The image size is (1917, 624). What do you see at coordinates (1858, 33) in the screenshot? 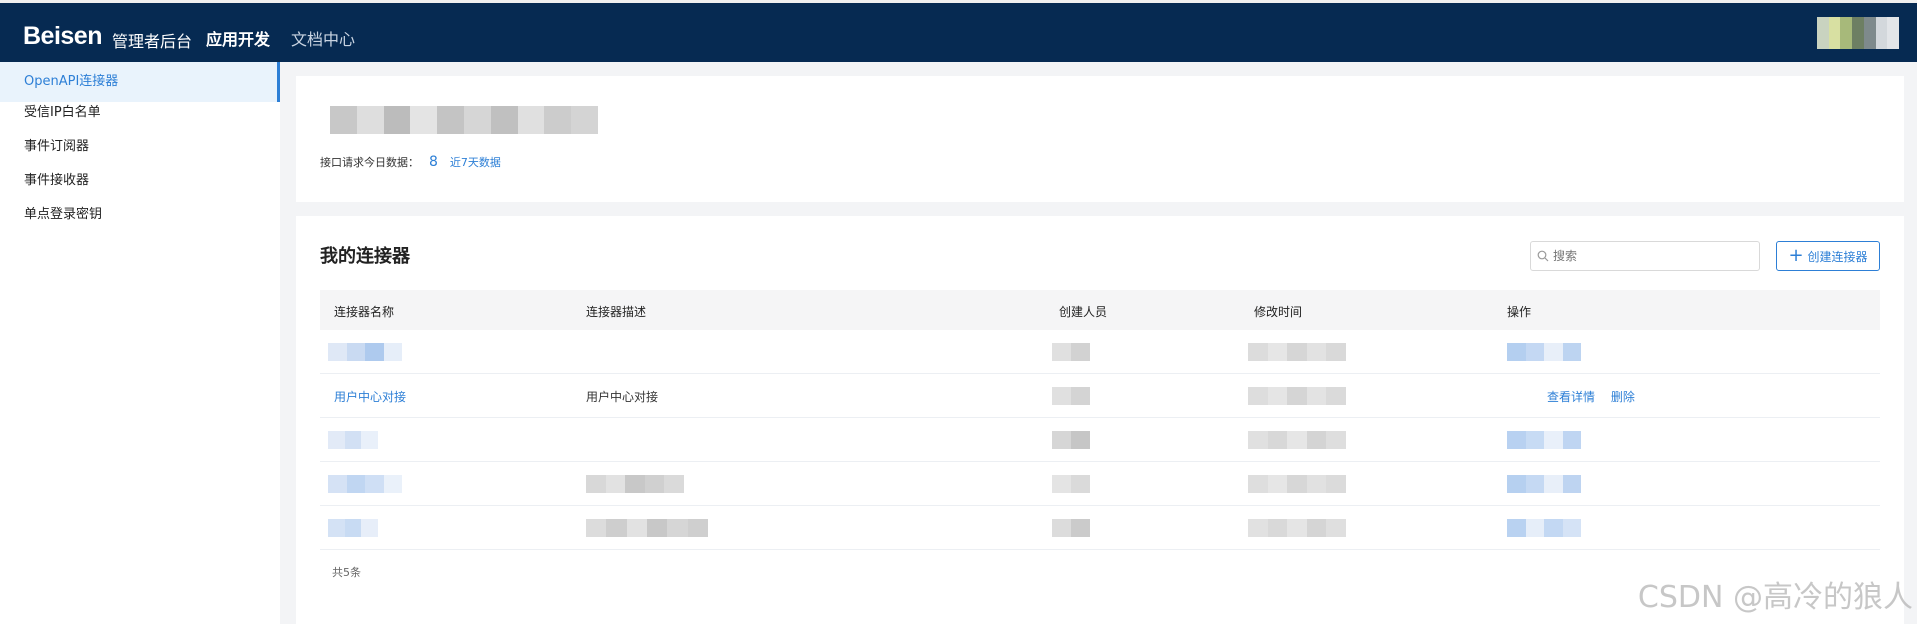
I see `user-avatar` at bounding box center [1858, 33].